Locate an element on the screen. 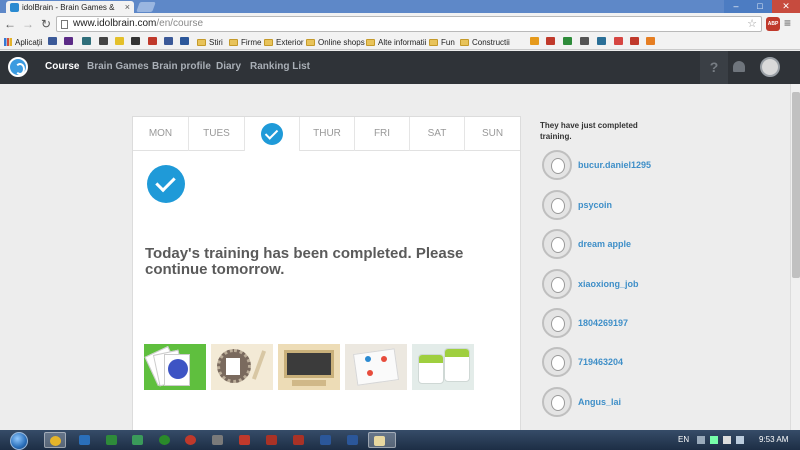 This screenshot has width=800, height=450. adblock-extension-button: ABP is located at coordinates (773, 24).